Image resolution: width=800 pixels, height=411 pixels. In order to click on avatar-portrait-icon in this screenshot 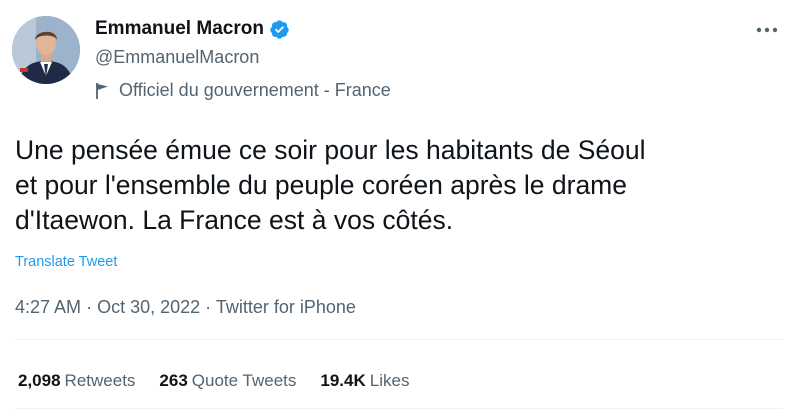, I will do `click(46, 50)`.